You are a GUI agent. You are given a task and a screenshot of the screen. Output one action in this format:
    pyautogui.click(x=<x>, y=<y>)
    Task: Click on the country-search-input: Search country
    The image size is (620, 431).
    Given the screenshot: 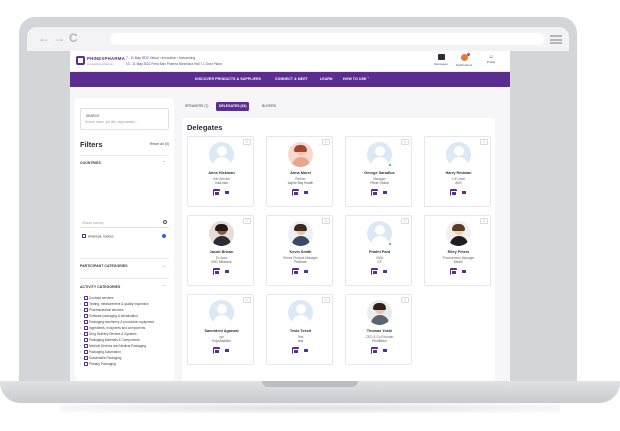 What is the action you would take?
    pyautogui.click(x=92, y=223)
    